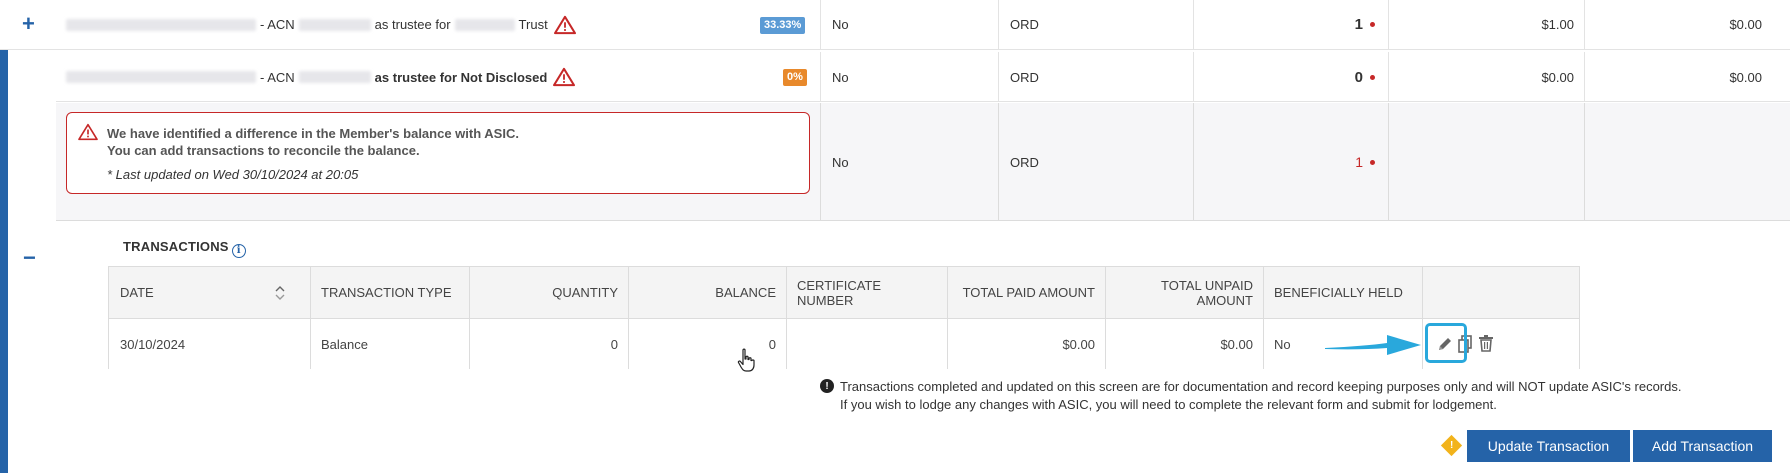  What do you see at coordinates (1284, 77) in the screenshot?
I see `quantity-cell: 0` at bounding box center [1284, 77].